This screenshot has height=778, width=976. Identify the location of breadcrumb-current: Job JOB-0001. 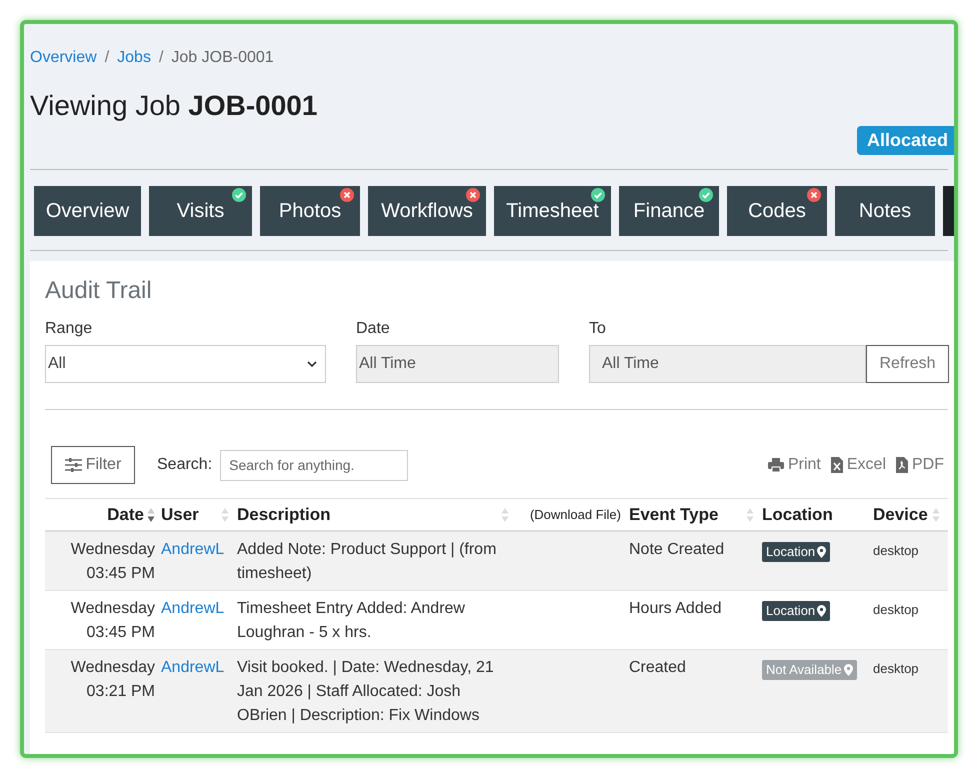
(222, 58).